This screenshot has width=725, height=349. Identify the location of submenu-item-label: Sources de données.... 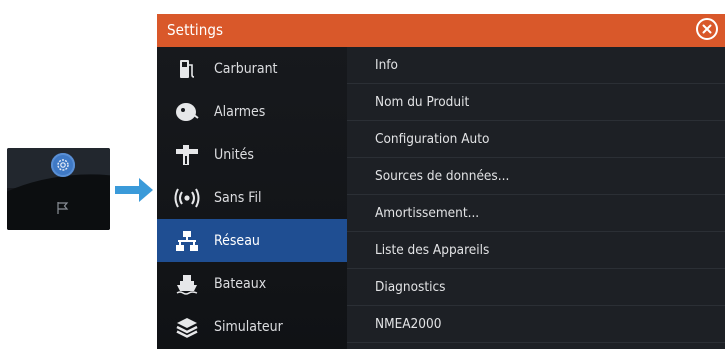
(442, 176).